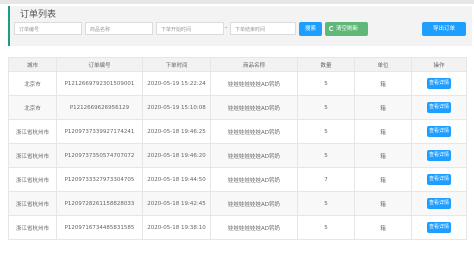 Image resolution: width=474 pixels, height=253 pixels. Describe the element at coordinates (176, 131) in the screenshot. I see `cell-order-time: 2020-05-18 19:46:25` at that location.